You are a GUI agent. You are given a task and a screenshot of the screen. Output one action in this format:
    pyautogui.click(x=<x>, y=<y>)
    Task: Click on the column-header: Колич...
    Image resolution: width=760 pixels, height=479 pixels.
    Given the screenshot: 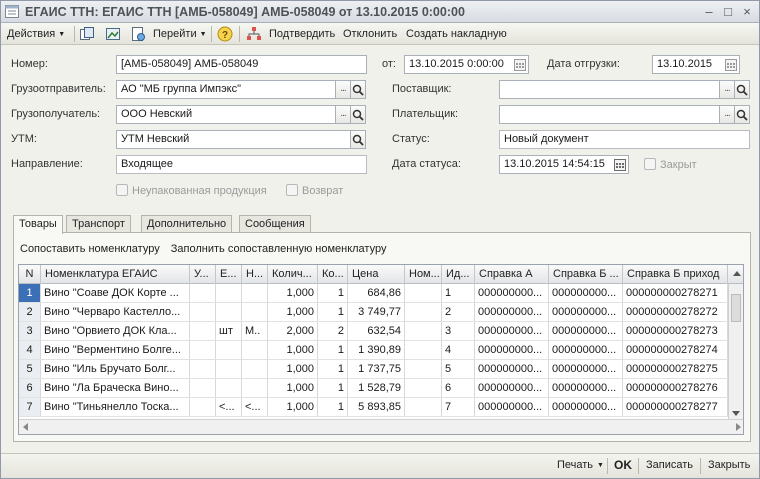 What is the action you would take?
    pyautogui.click(x=293, y=274)
    